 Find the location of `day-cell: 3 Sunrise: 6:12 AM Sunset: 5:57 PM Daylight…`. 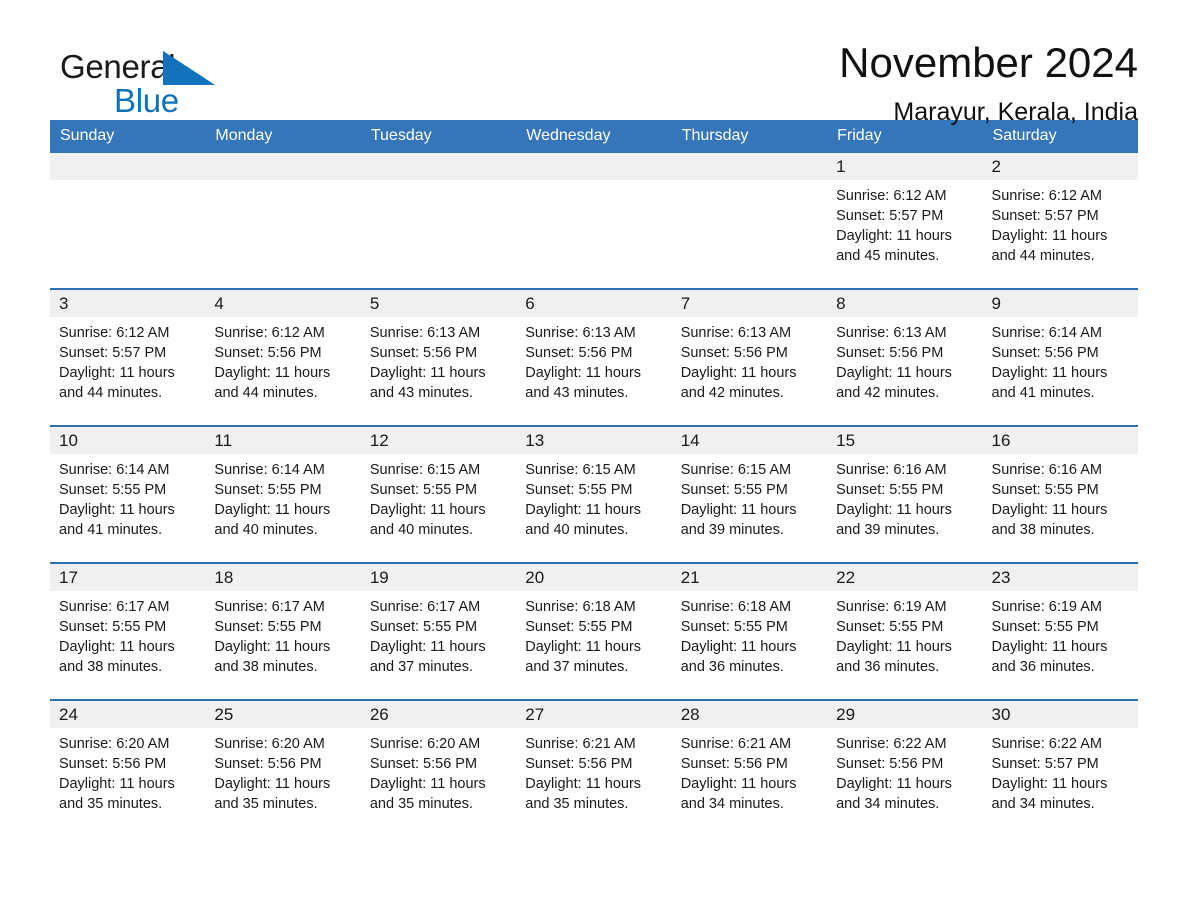

day-cell: 3 Sunrise: 6:12 AM Sunset: 5:57 PM Daylight… is located at coordinates (128, 358).